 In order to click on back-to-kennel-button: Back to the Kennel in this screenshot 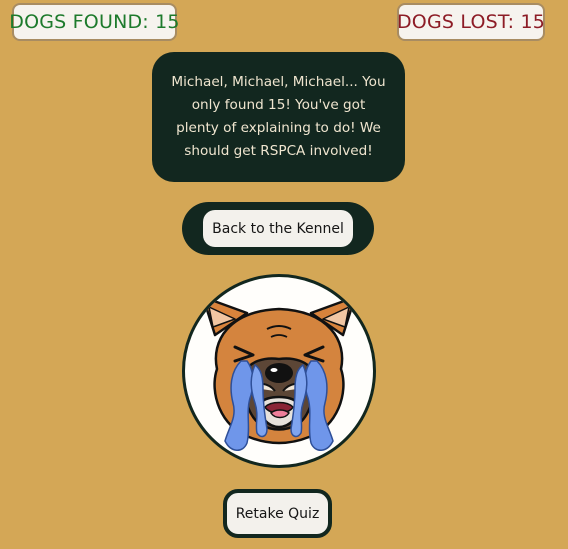, I will do `click(278, 228)`.